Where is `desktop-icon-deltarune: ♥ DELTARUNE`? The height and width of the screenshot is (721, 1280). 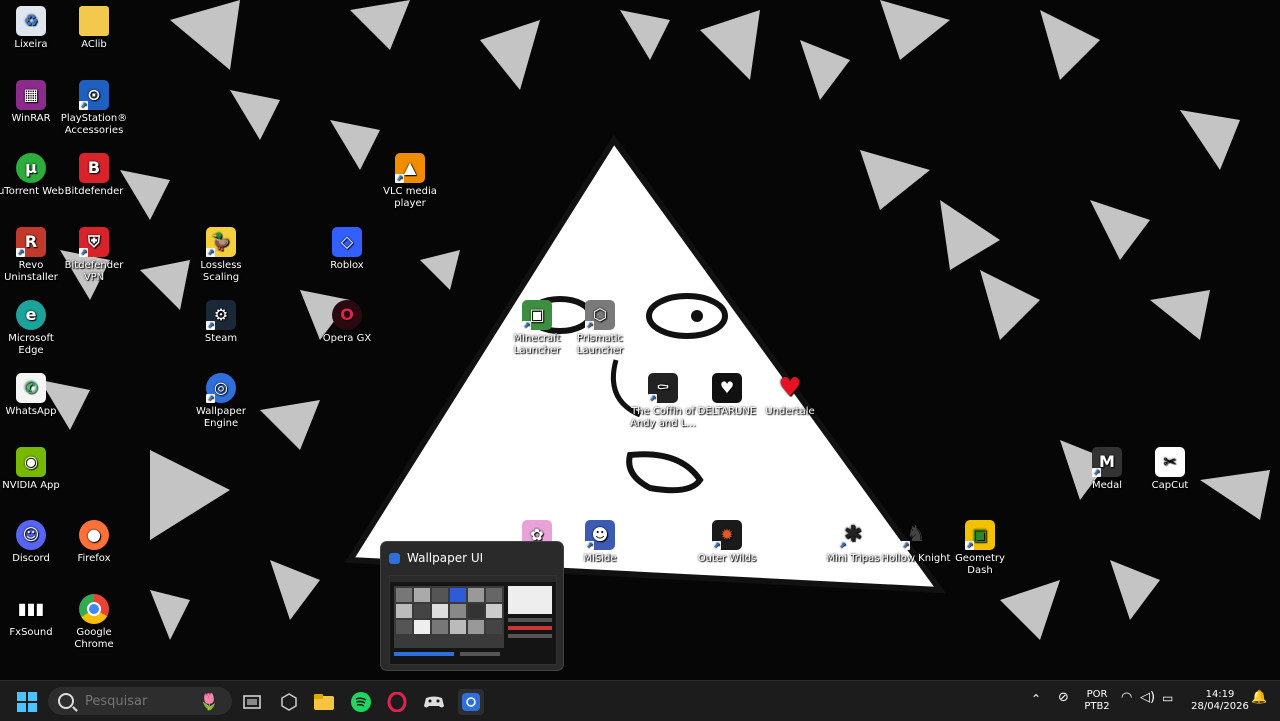 desktop-icon-deltarune: ♥ DELTARUNE is located at coordinates (727, 395).